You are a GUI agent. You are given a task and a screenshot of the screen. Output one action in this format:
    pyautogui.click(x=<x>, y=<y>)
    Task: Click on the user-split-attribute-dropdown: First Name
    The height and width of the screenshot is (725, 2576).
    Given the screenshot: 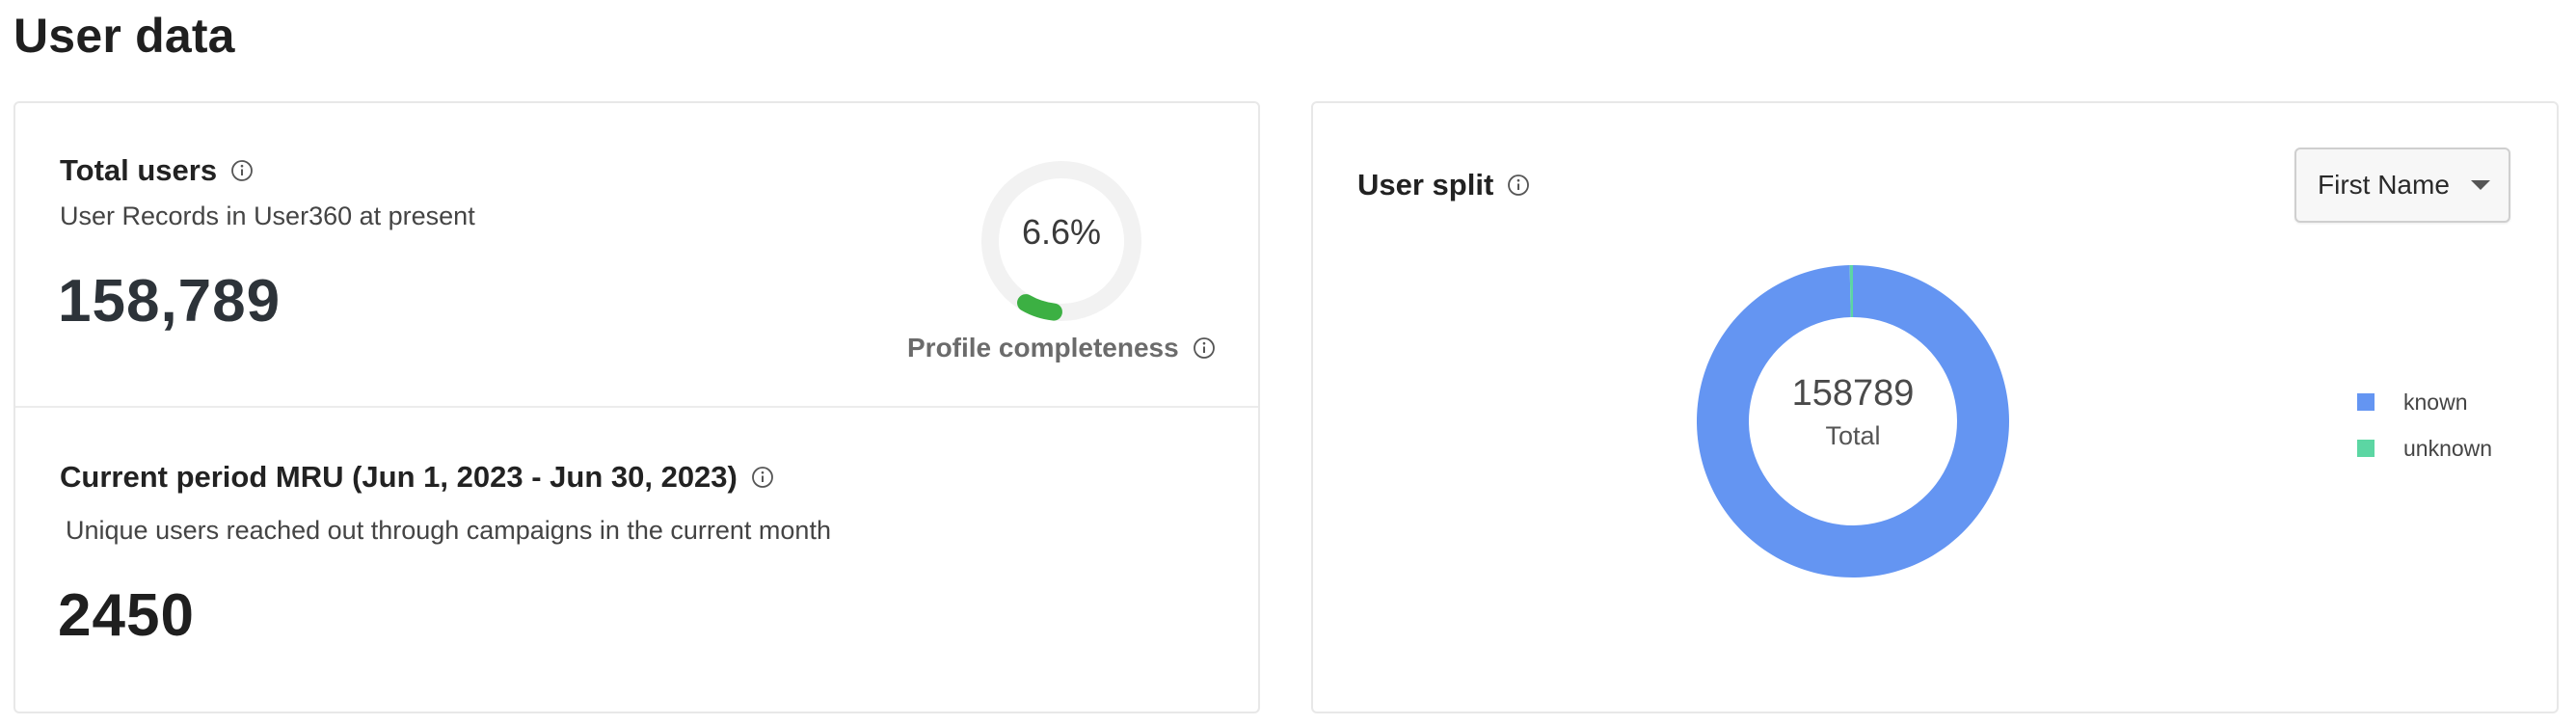 What is the action you would take?
    pyautogui.click(x=2402, y=185)
    